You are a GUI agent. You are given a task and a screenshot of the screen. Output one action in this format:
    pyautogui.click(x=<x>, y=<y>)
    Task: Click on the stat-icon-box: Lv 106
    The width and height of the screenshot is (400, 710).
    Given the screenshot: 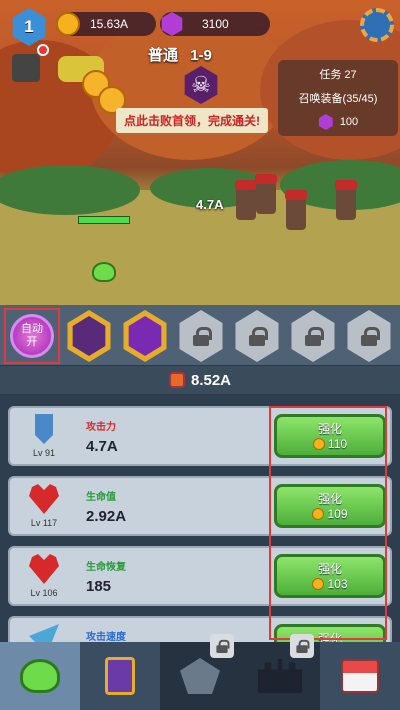 What is the action you would take?
    pyautogui.click(x=44, y=578)
    